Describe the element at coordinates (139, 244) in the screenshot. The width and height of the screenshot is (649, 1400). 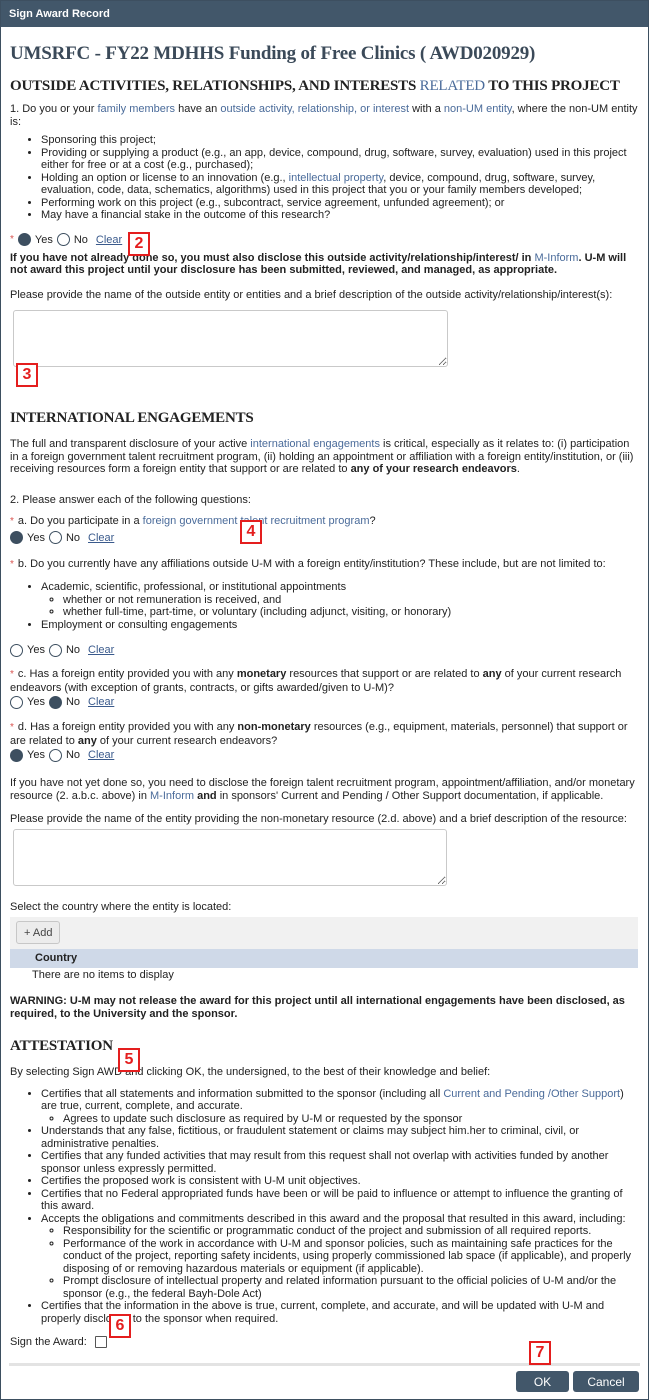
I see `callout-2: 2` at that location.